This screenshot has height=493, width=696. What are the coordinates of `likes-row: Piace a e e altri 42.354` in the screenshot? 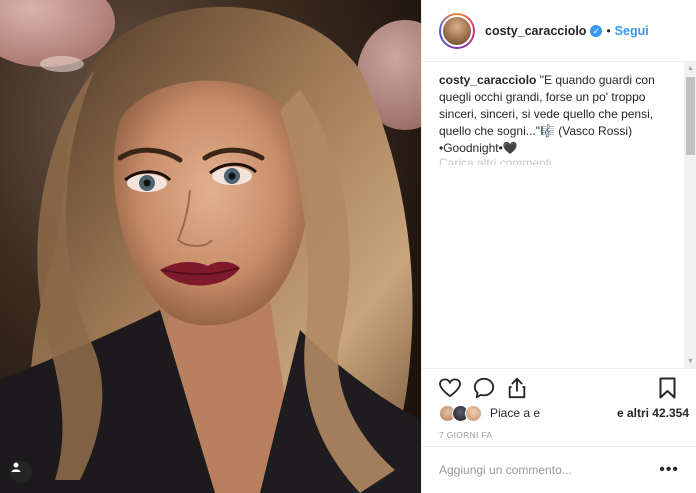 It's located at (564, 413).